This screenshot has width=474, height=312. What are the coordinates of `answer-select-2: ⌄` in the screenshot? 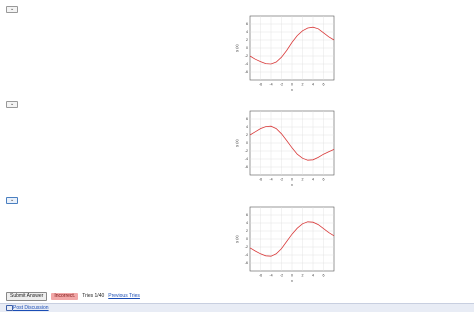 It's located at (12, 104).